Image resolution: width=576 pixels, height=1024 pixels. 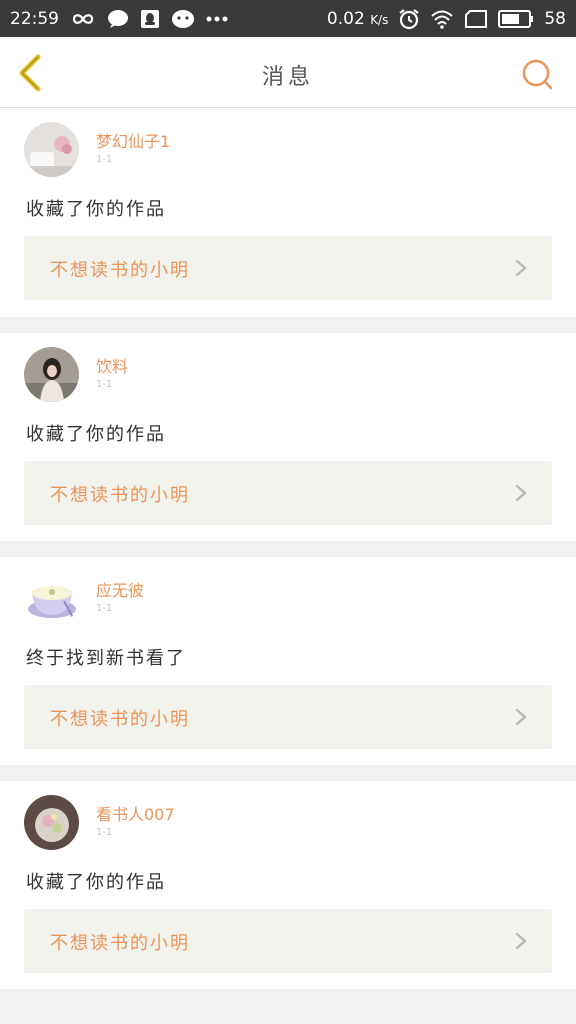 I want to click on chat-bubble-icon, so click(x=118, y=19).